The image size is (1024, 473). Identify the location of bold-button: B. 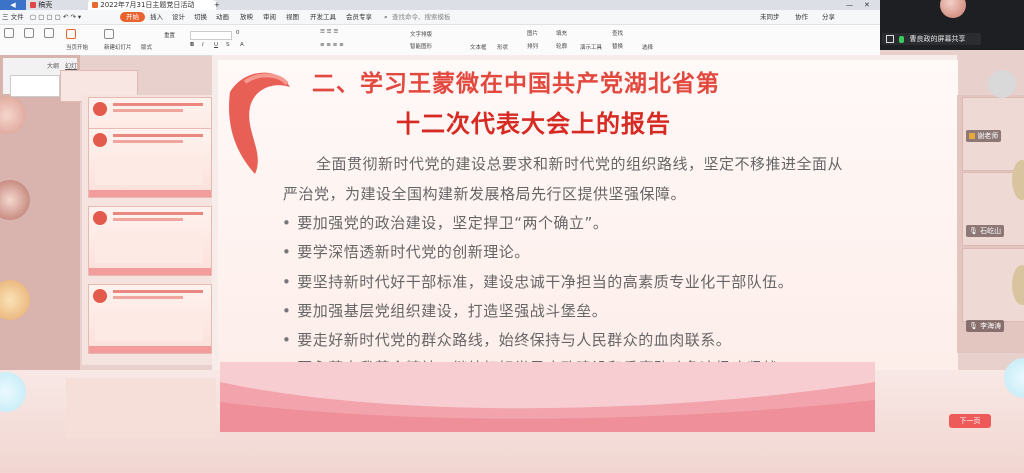
(192, 45).